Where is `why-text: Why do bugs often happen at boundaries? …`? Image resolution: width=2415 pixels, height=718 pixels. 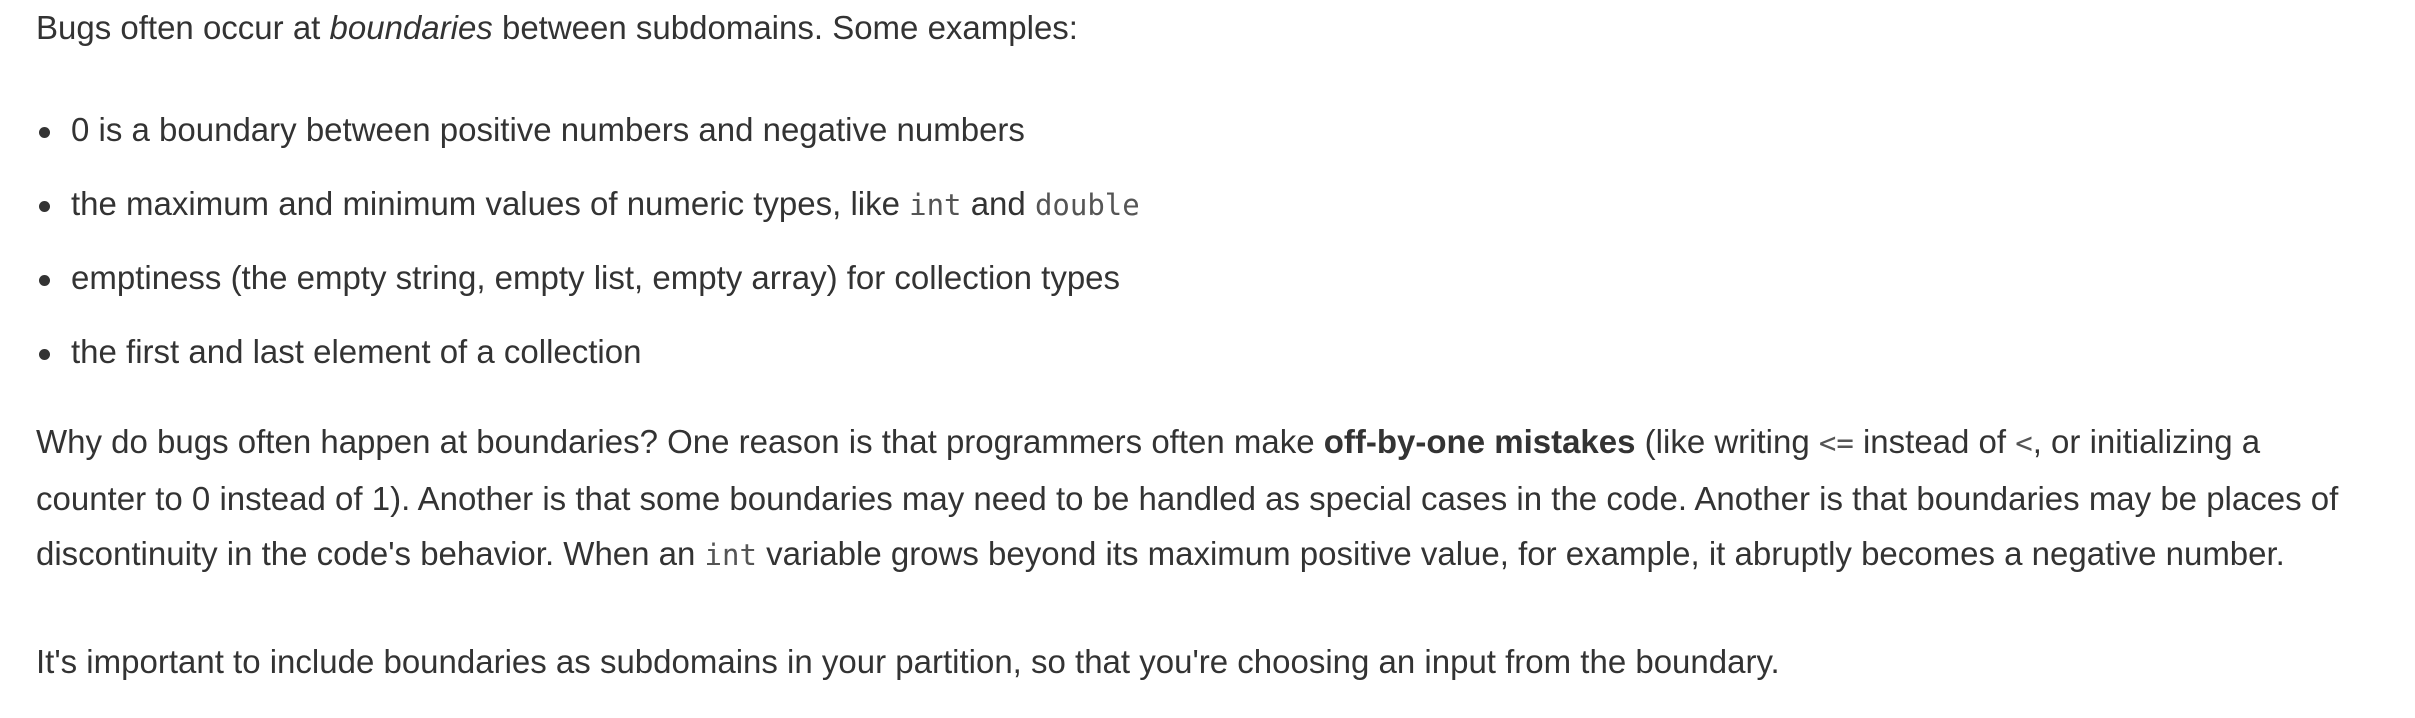
why-text: Why do bugs often happen at boundaries? … is located at coordinates (680, 441).